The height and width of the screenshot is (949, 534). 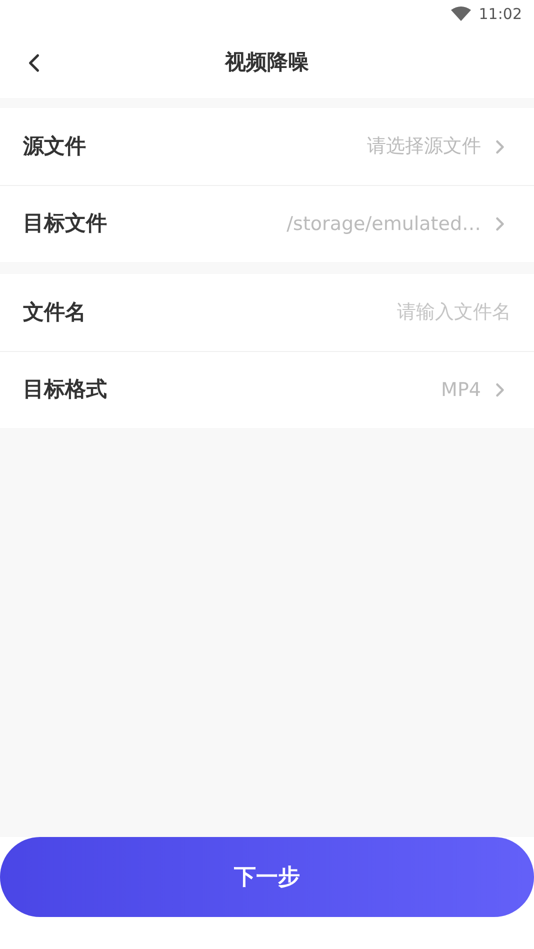 I want to click on page-title: 视频降噪, so click(x=267, y=62).